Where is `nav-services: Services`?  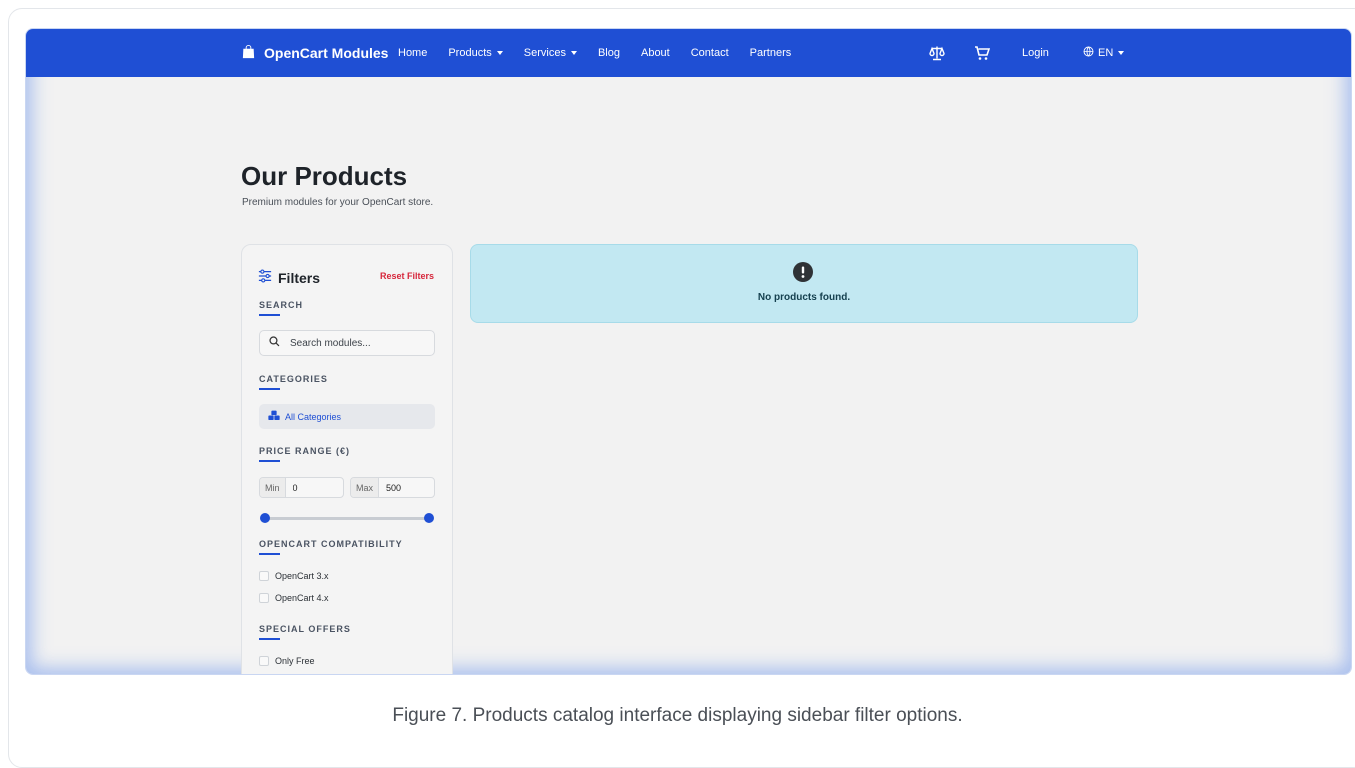
nav-services: Services is located at coordinates (550, 53).